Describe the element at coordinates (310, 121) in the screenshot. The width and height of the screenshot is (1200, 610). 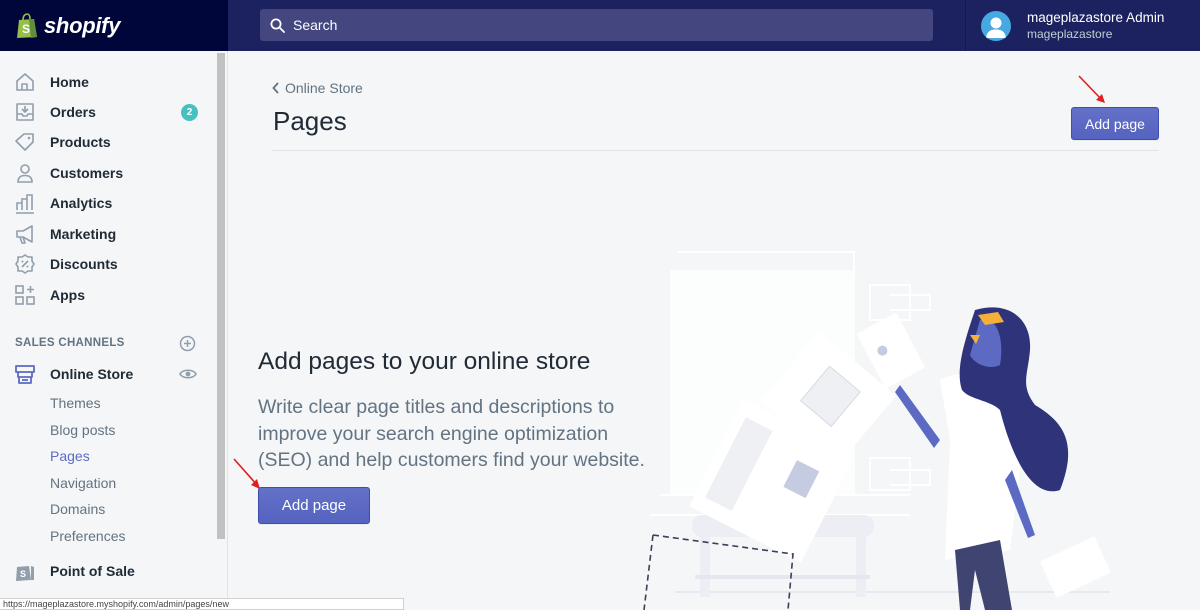
I see `page-title: Pages` at that location.